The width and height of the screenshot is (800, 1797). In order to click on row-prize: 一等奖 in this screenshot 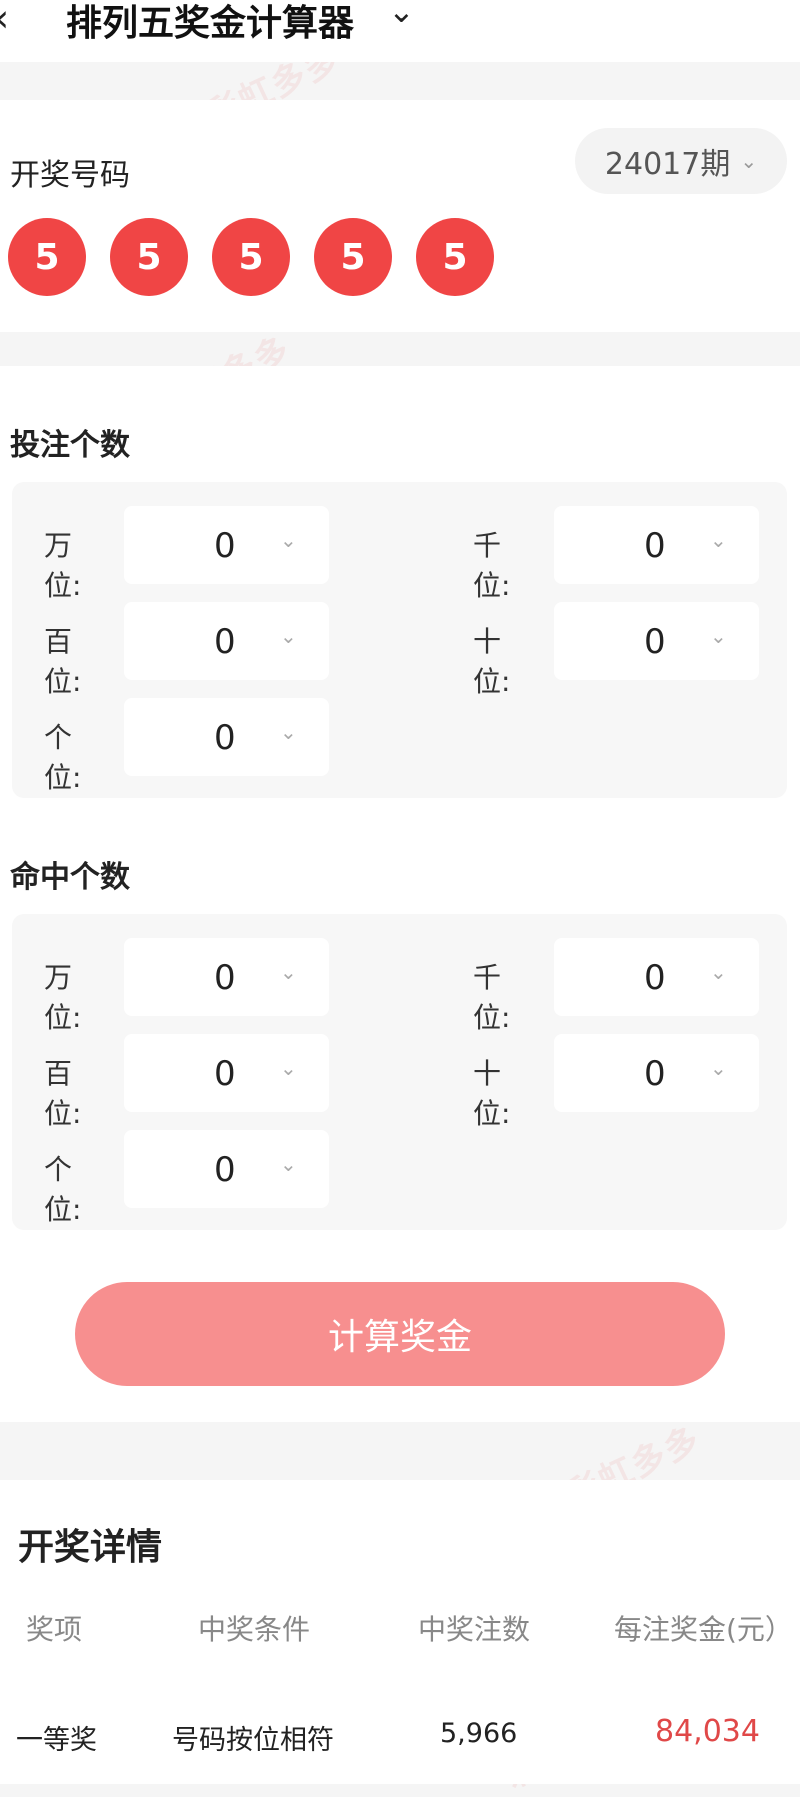, I will do `click(56, 1740)`.